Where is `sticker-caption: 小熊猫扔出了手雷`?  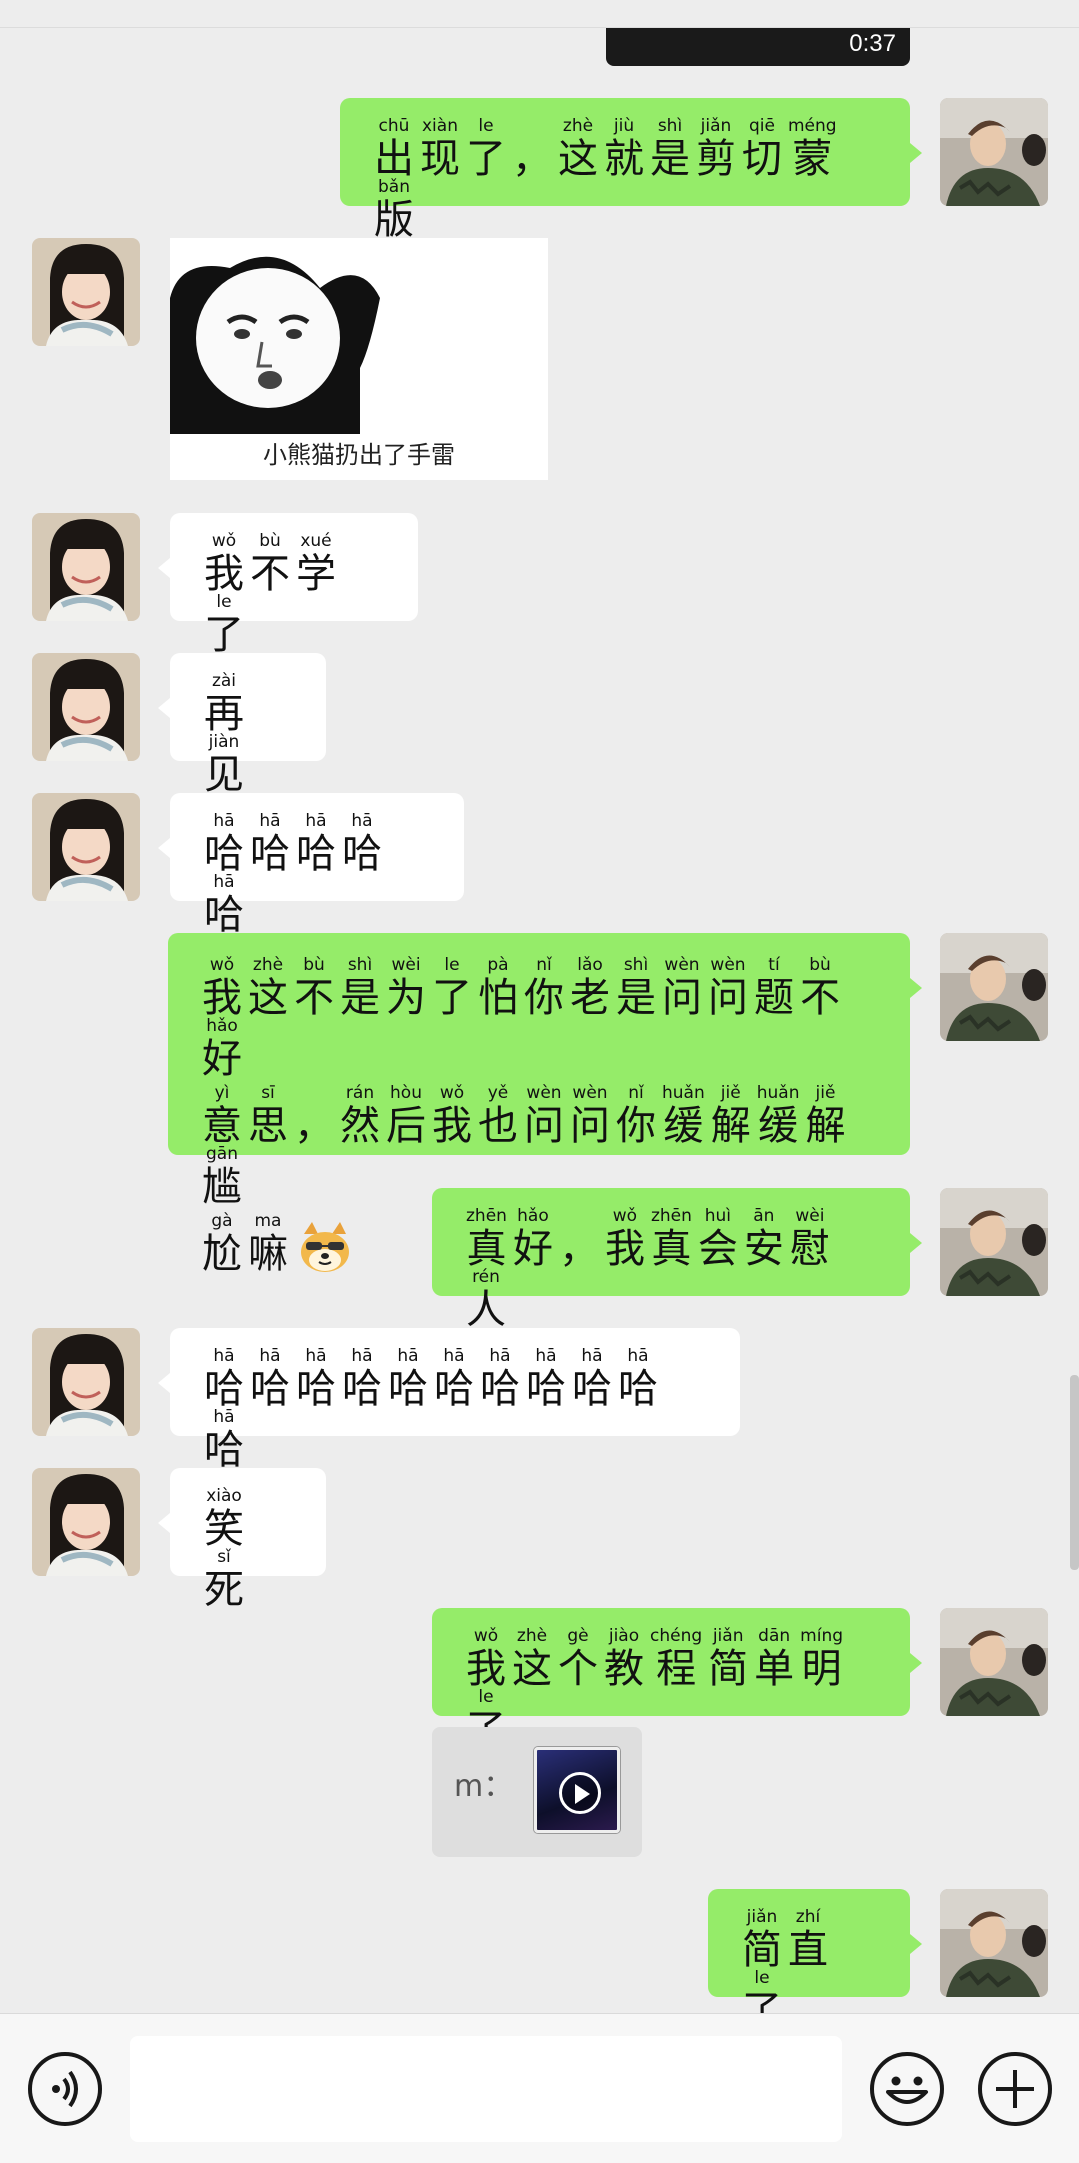
sticker-caption: 小熊猫扔出了手雷 is located at coordinates (359, 455).